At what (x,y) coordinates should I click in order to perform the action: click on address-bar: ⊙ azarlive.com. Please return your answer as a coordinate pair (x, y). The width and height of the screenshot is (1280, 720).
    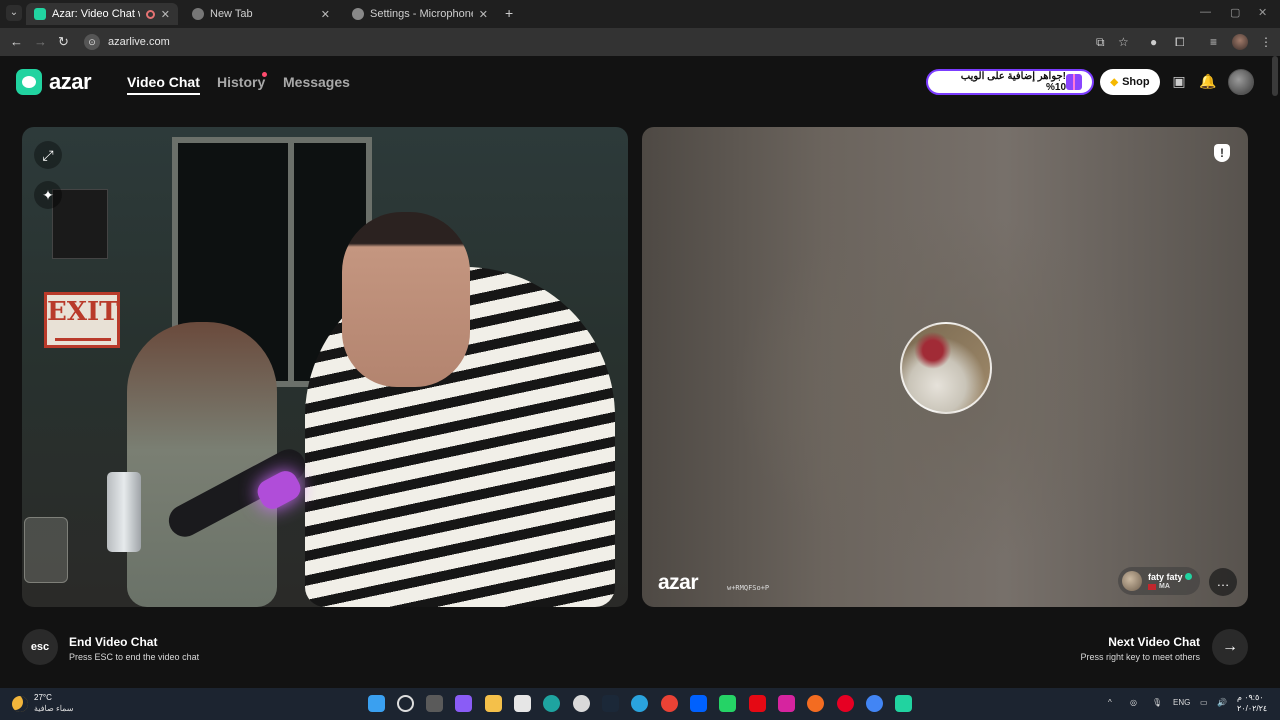
    Looking at the image, I should click on (610, 42).